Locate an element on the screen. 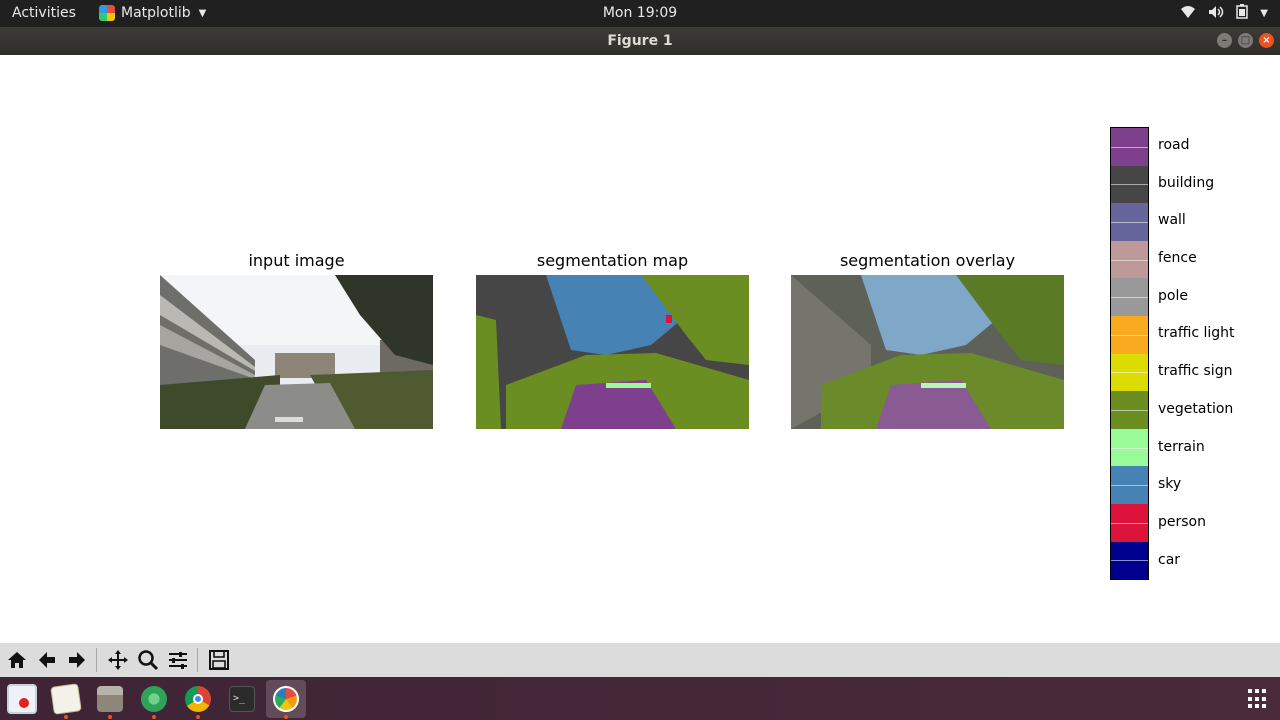  volume-icon is located at coordinates (1216, 14).